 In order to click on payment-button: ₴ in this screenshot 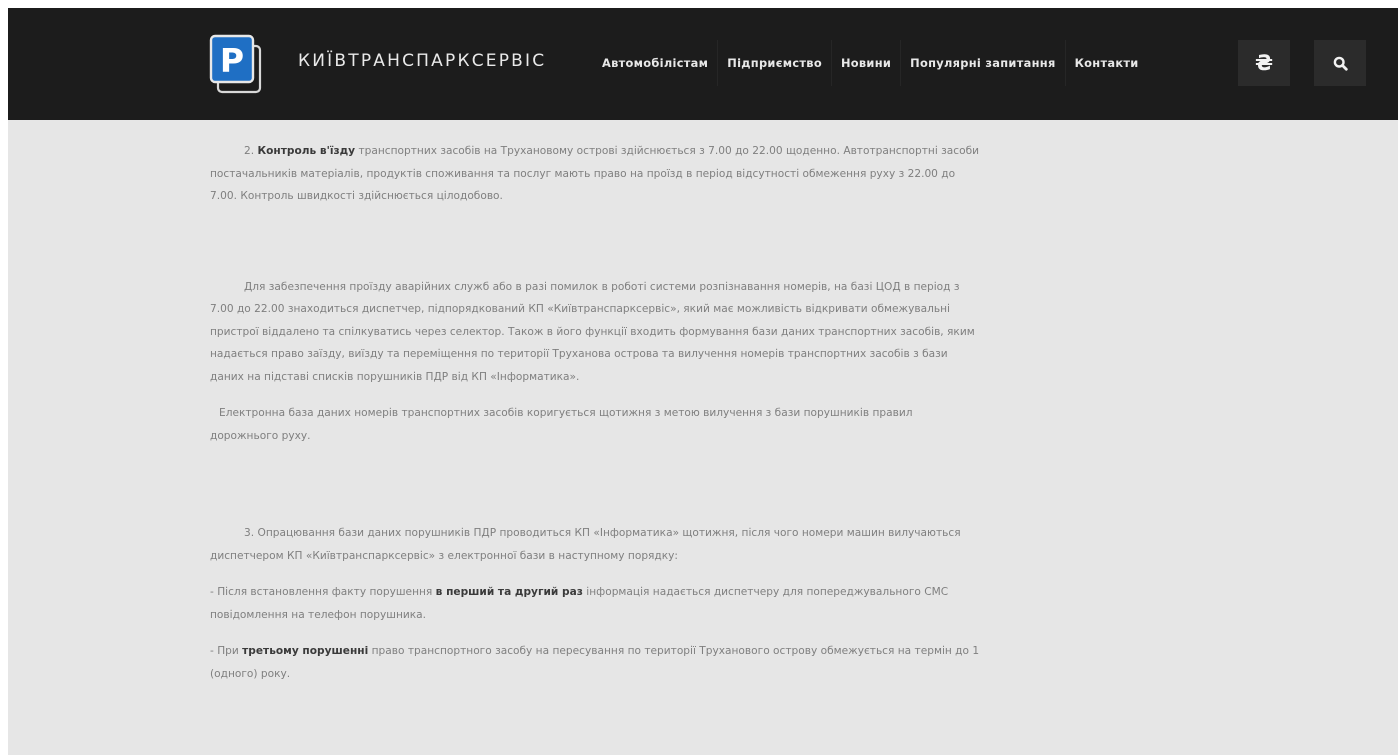, I will do `click(1264, 63)`.